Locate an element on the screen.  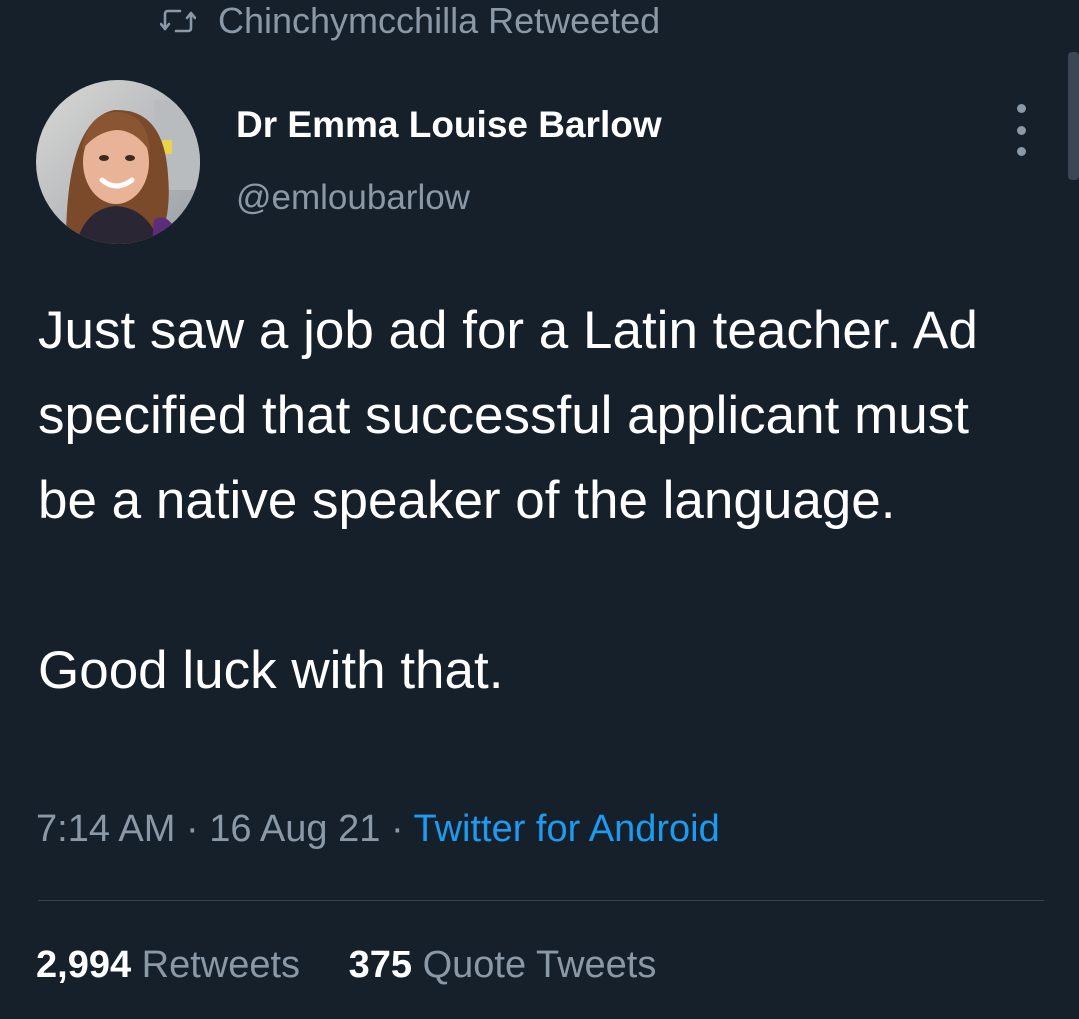
retweeted-by-text: Chinchymcchilla Retweeted is located at coordinates (439, 20).